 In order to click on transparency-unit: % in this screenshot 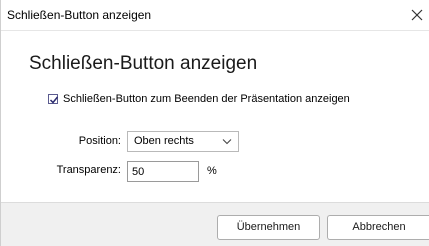, I will do `click(212, 171)`.